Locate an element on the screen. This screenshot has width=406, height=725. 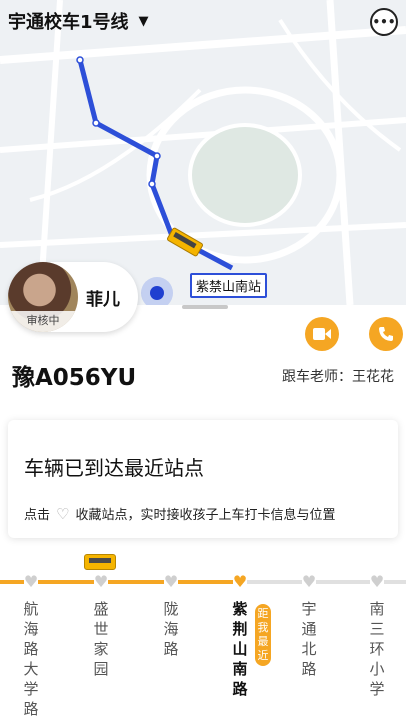
phone-icon is located at coordinates (386, 334).